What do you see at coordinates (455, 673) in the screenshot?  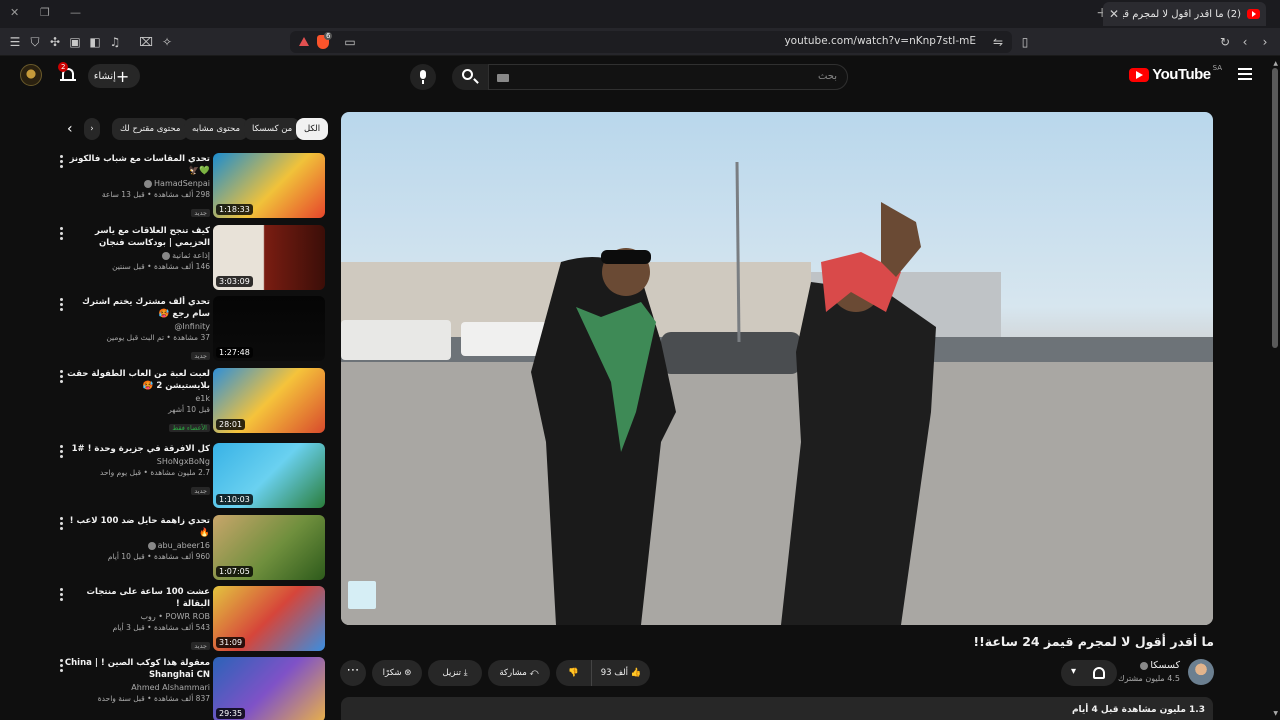 I see `download-button: تنزيل ⤓` at bounding box center [455, 673].